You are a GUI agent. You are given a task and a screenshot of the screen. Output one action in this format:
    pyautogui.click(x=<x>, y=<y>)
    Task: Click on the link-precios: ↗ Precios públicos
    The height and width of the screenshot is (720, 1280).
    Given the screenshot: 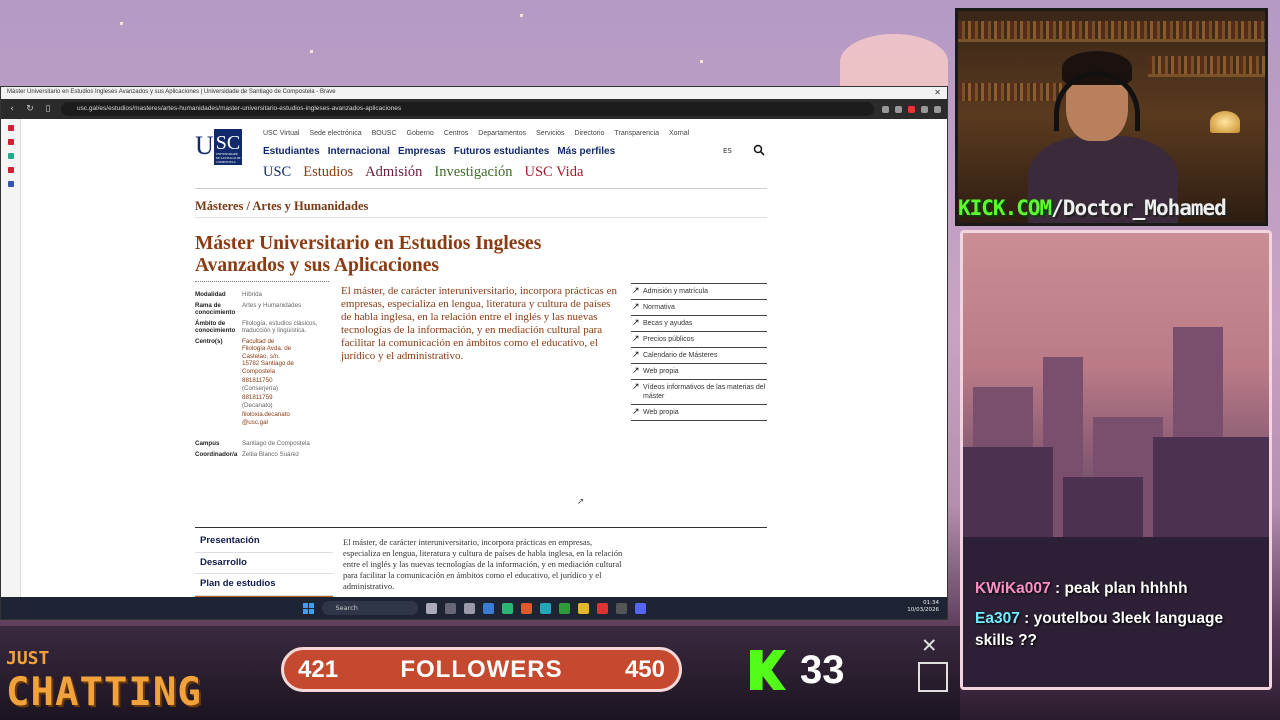 What is the action you would take?
    pyautogui.click(x=699, y=339)
    